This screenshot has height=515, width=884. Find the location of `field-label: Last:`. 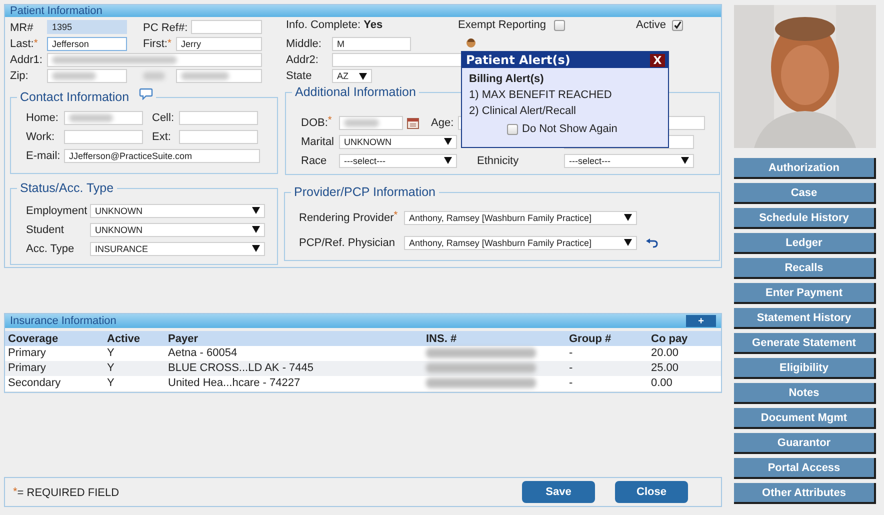

field-label: Last: is located at coordinates (22, 44).